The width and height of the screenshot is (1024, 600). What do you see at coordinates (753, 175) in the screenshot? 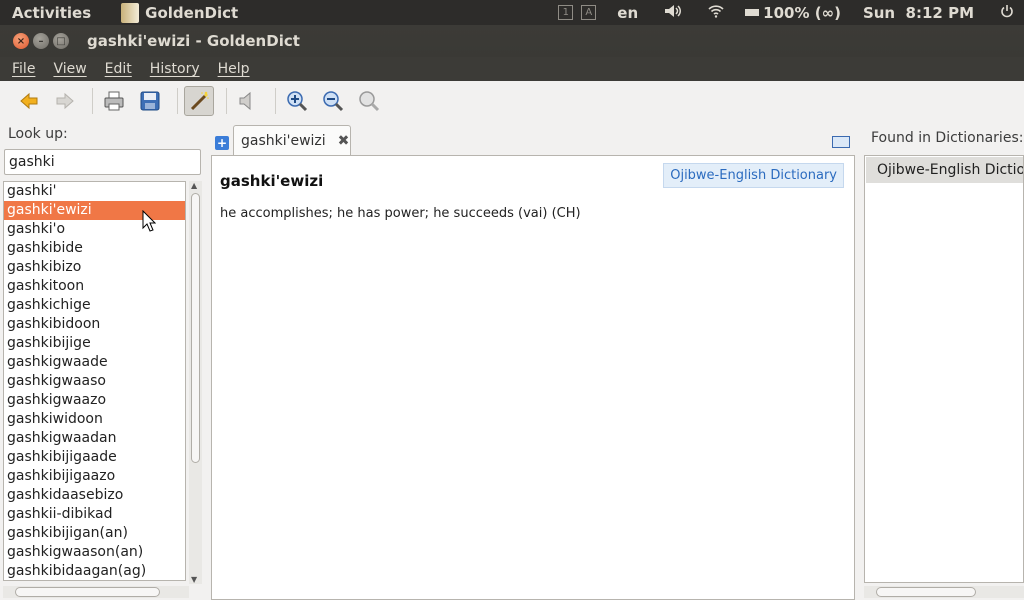
I see `dictionary-name-badge: Ojibwe-English Dictionary` at bounding box center [753, 175].